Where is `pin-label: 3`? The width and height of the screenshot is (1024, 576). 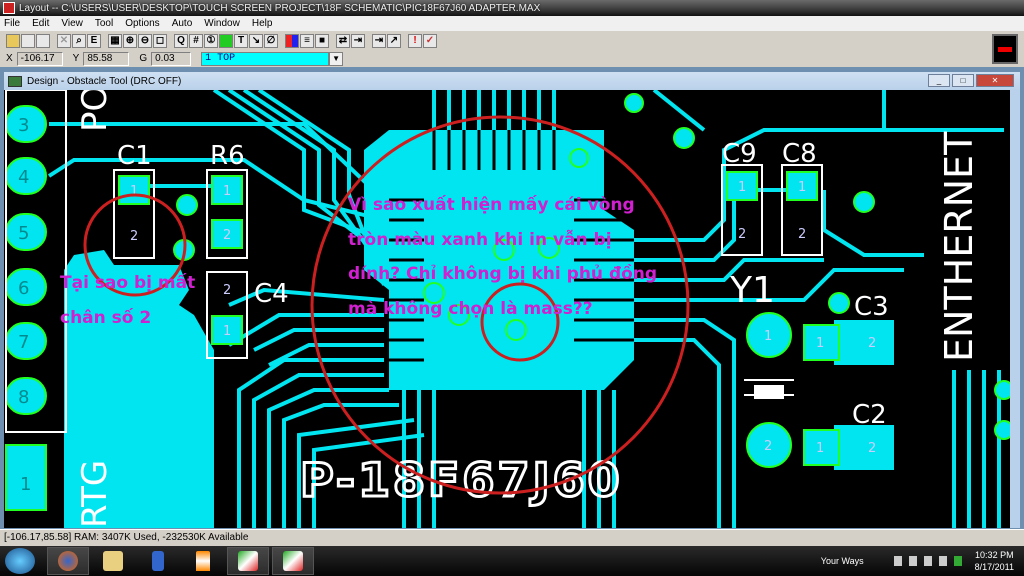
pin-label: 3 is located at coordinates (23, 125).